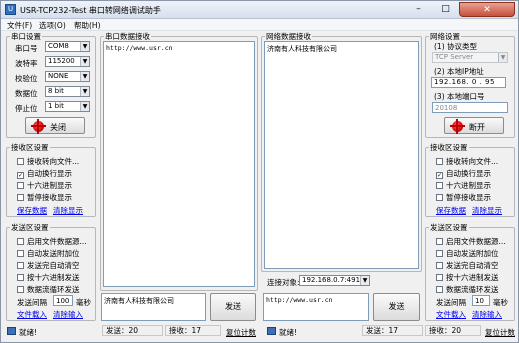  I want to click on status-right-sent: 发送：17, so click(392, 330).